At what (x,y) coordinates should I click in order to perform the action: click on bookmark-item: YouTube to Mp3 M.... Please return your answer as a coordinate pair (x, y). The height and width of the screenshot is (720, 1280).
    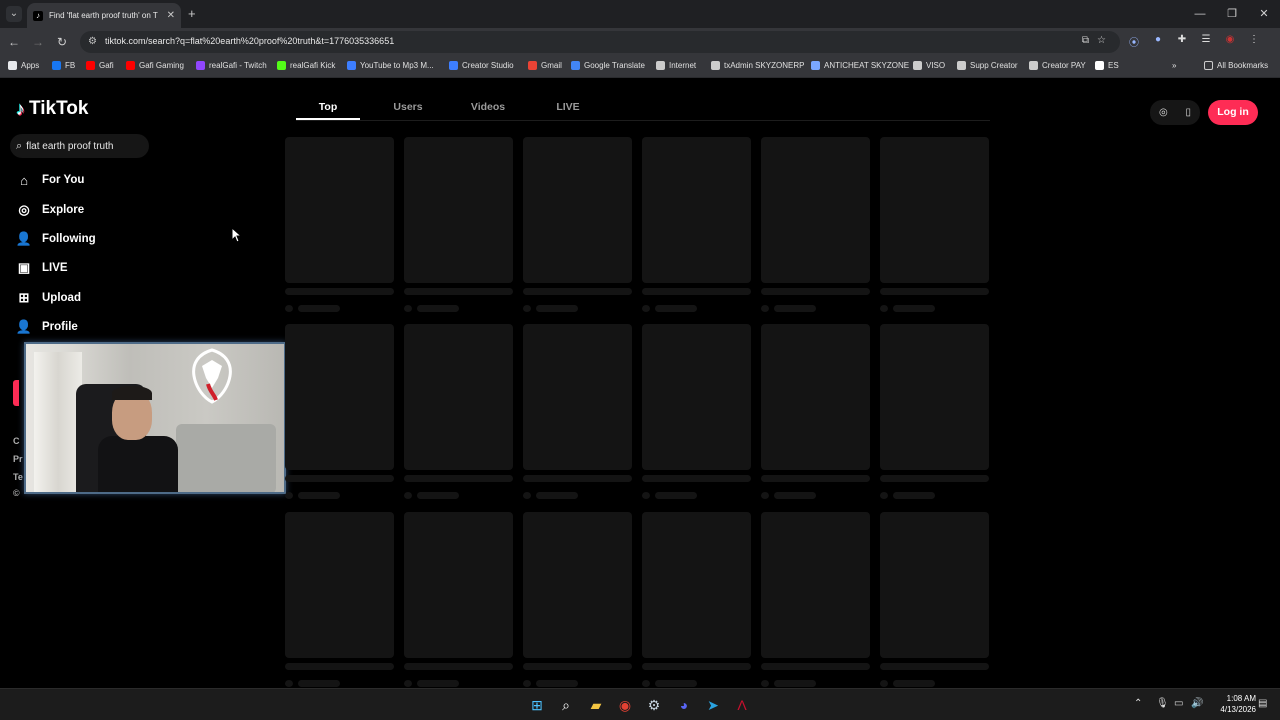
    Looking at the image, I should click on (390, 65).